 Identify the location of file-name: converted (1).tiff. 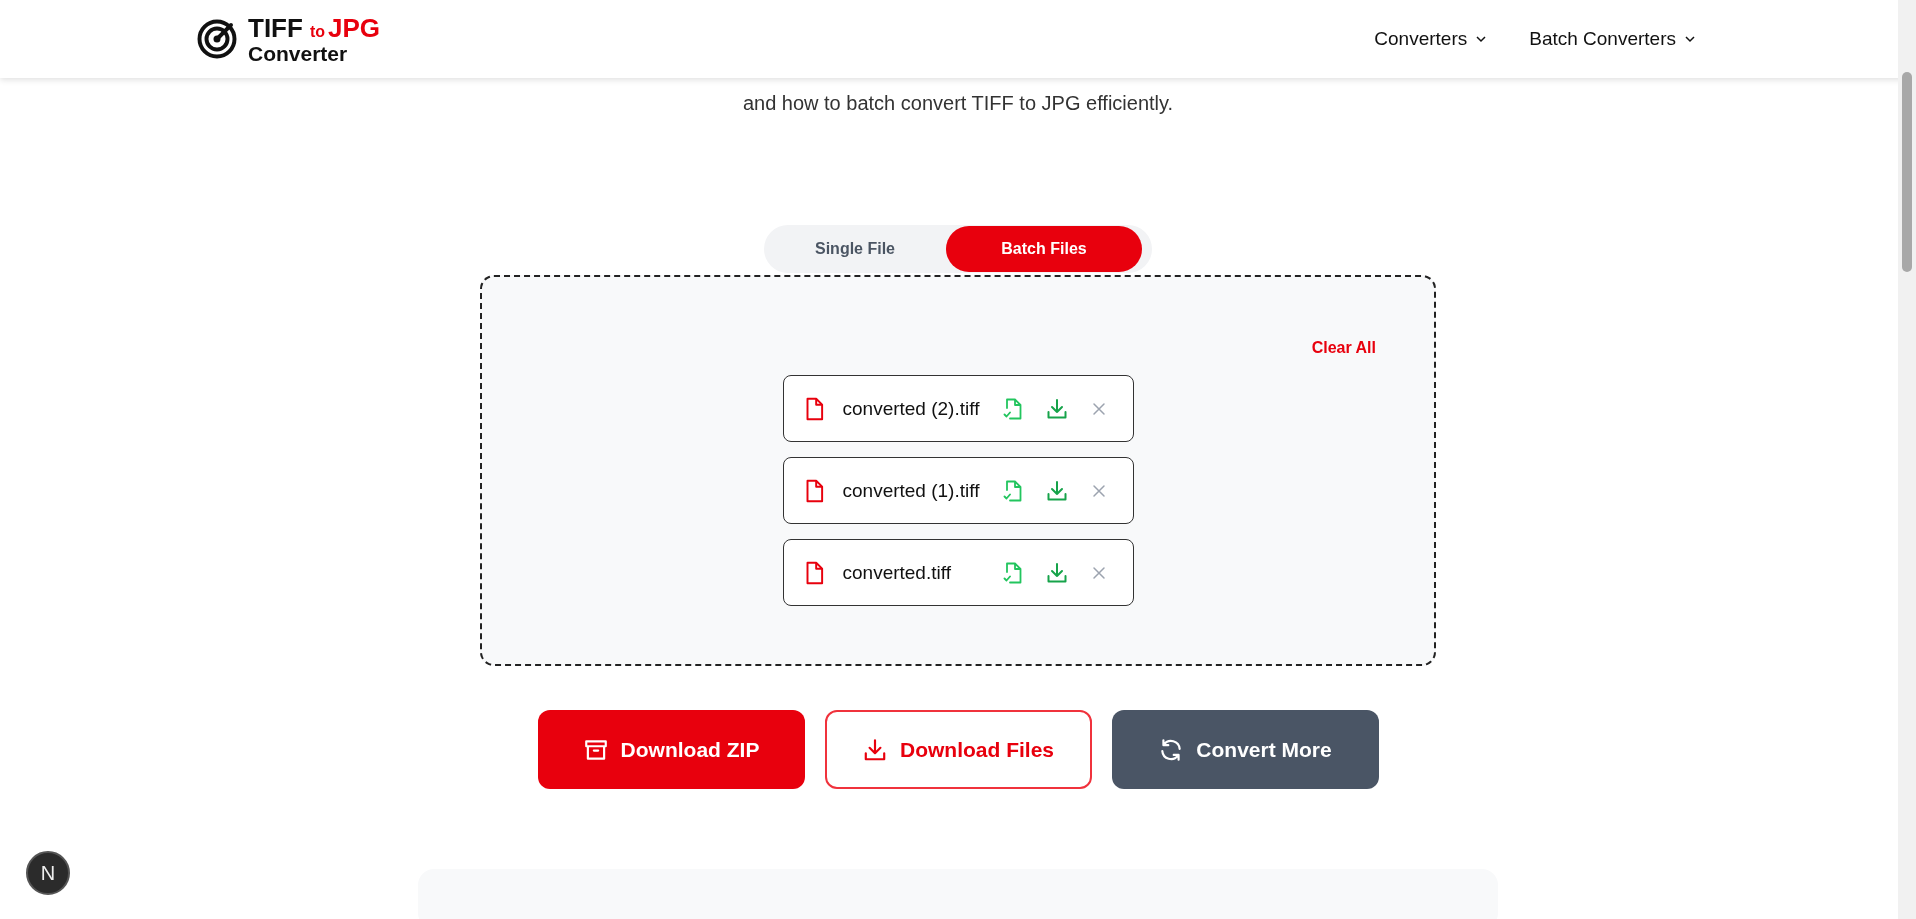
(911, 490).